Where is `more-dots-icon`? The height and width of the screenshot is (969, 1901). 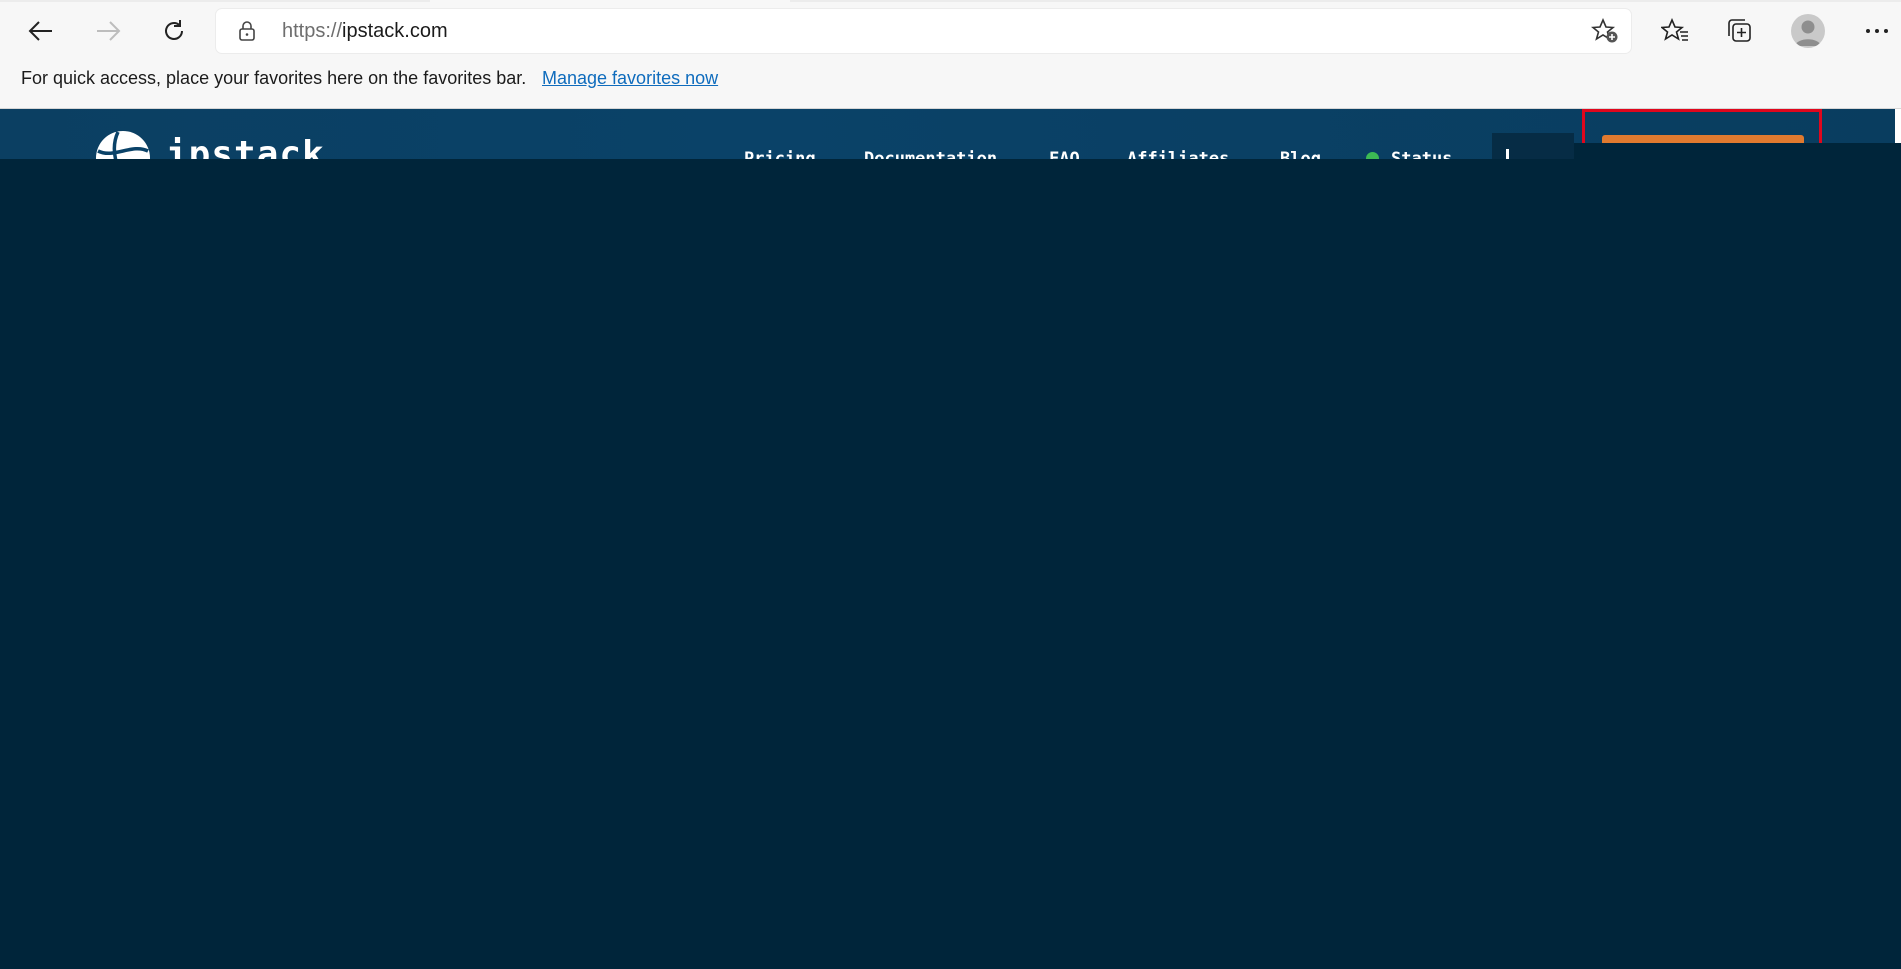
more-dots-icon is located at coordinates (1877, 31).